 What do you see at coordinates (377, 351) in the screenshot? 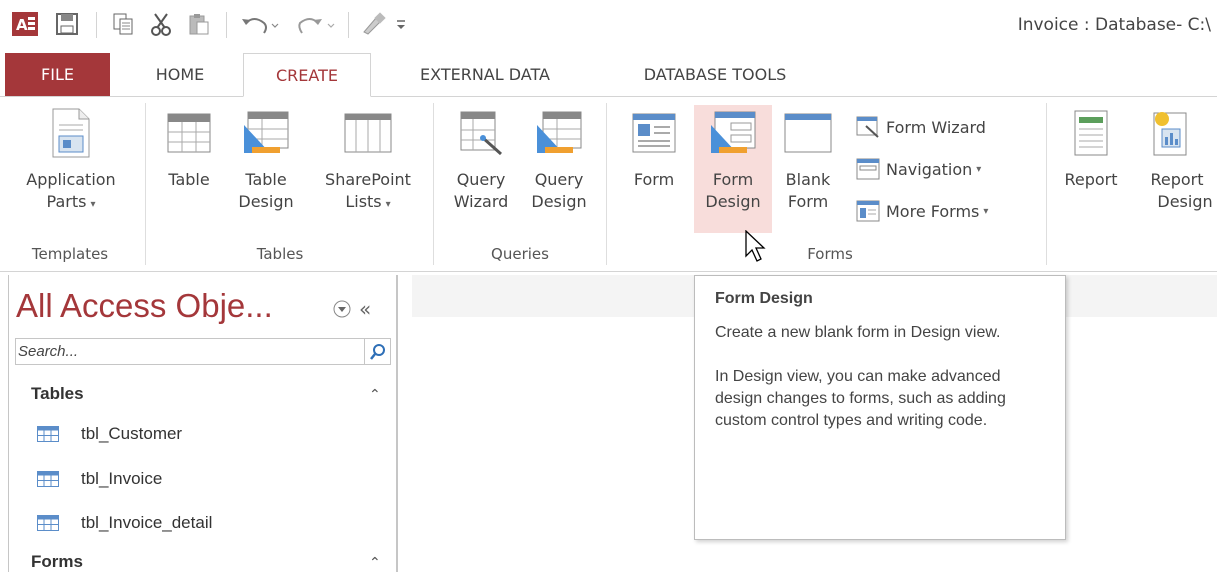
I see `search-icon` at bounding box center [377, 351].